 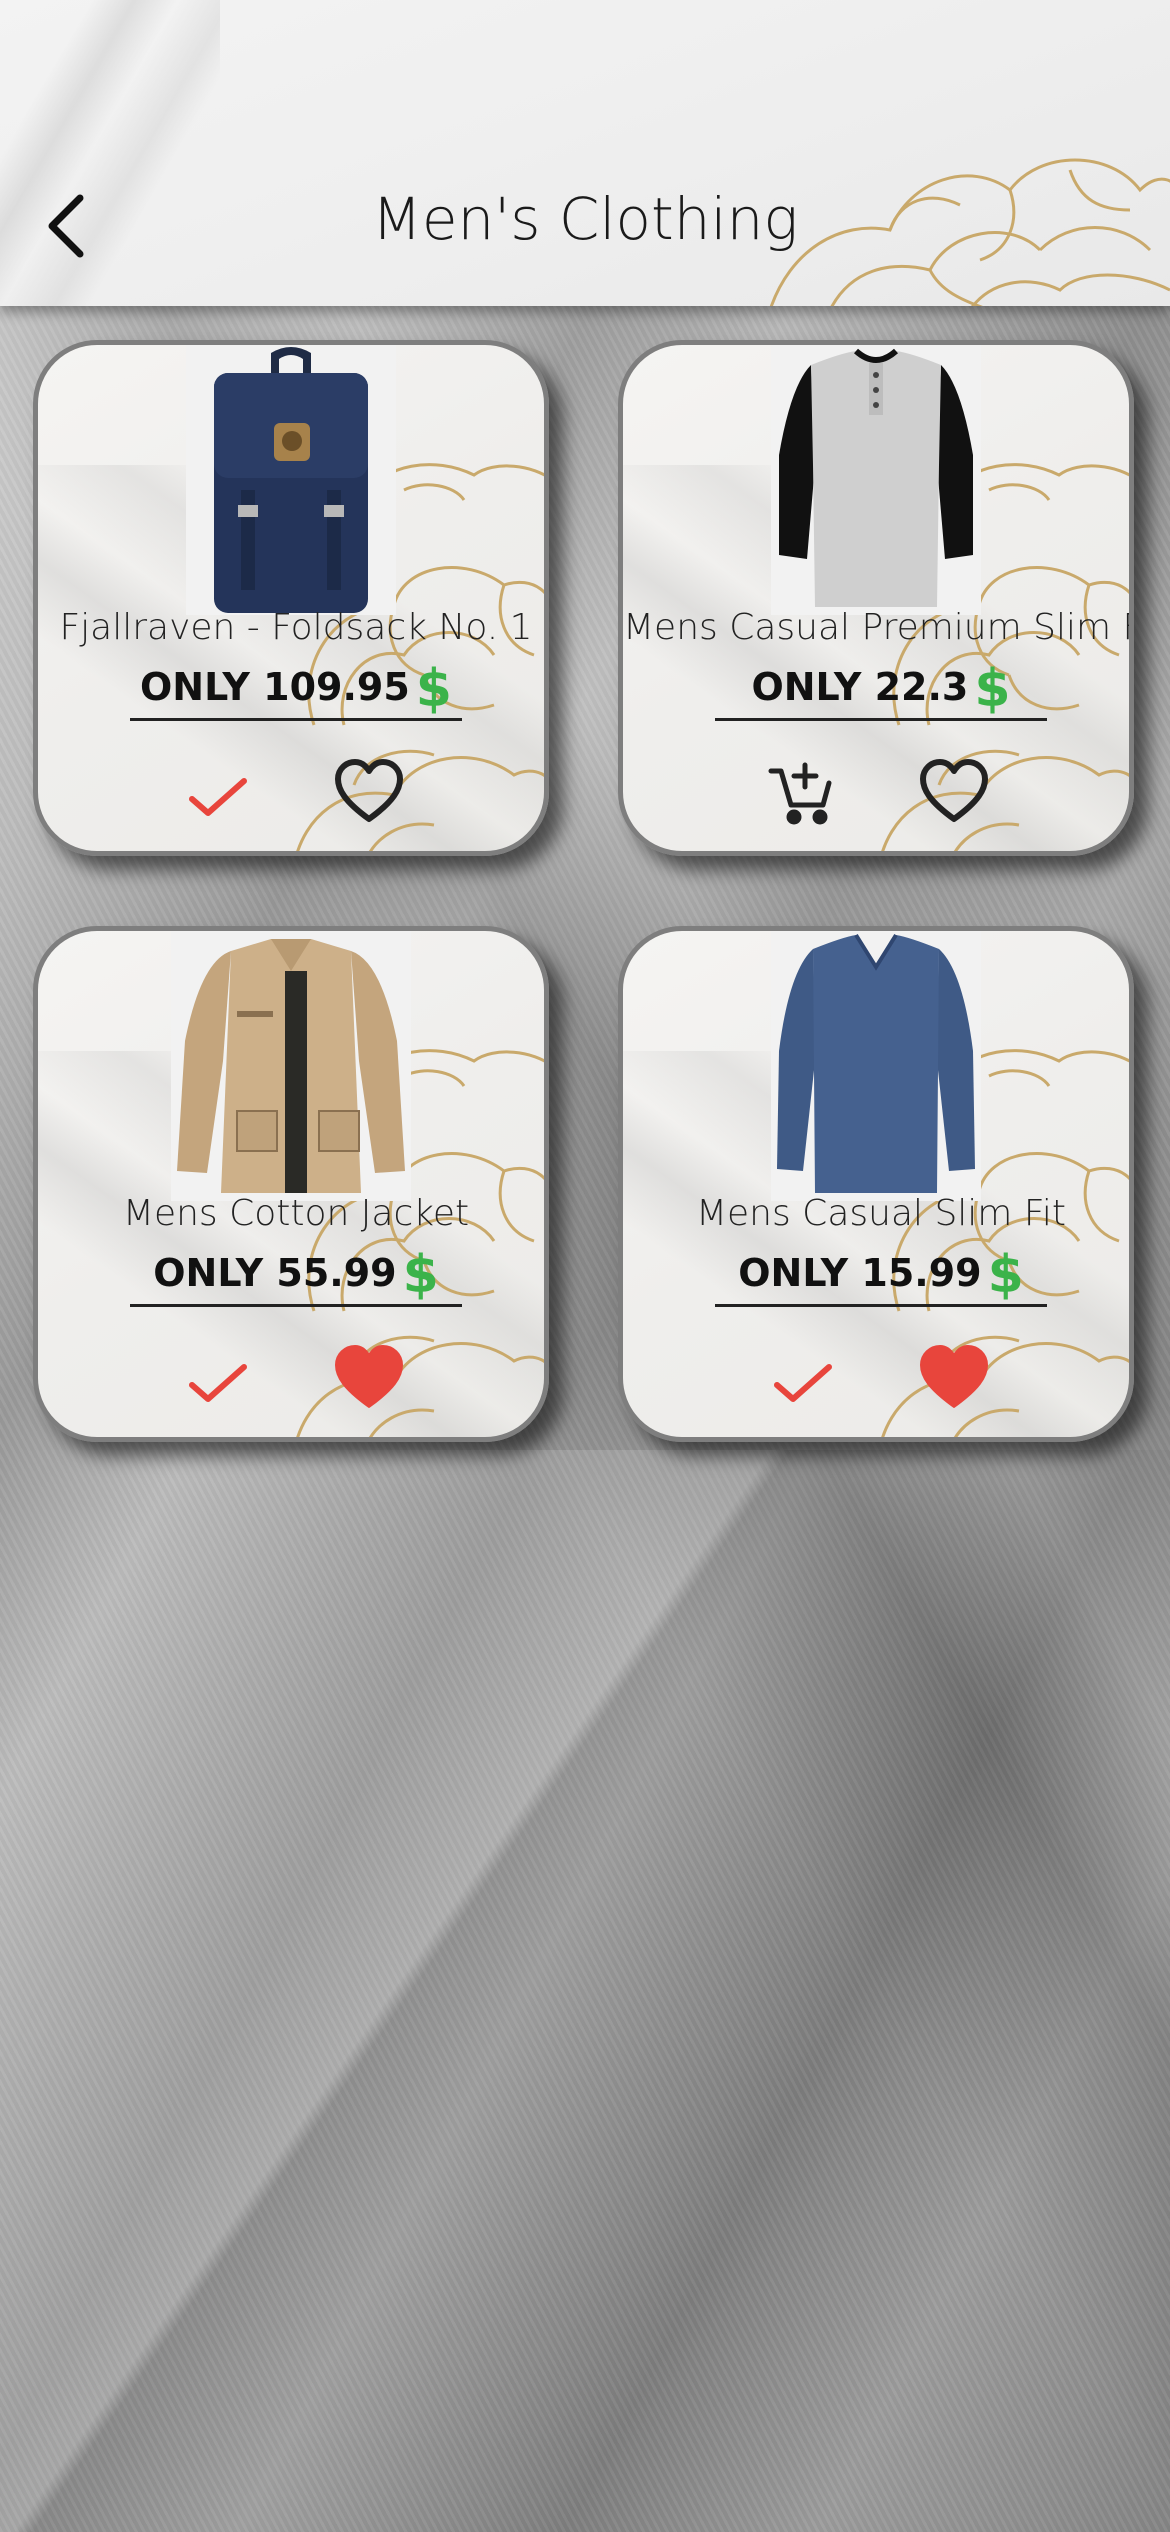 I want to click on product-name: Fjallraven - Foldsack No. 1, so click(x=296, y=627).